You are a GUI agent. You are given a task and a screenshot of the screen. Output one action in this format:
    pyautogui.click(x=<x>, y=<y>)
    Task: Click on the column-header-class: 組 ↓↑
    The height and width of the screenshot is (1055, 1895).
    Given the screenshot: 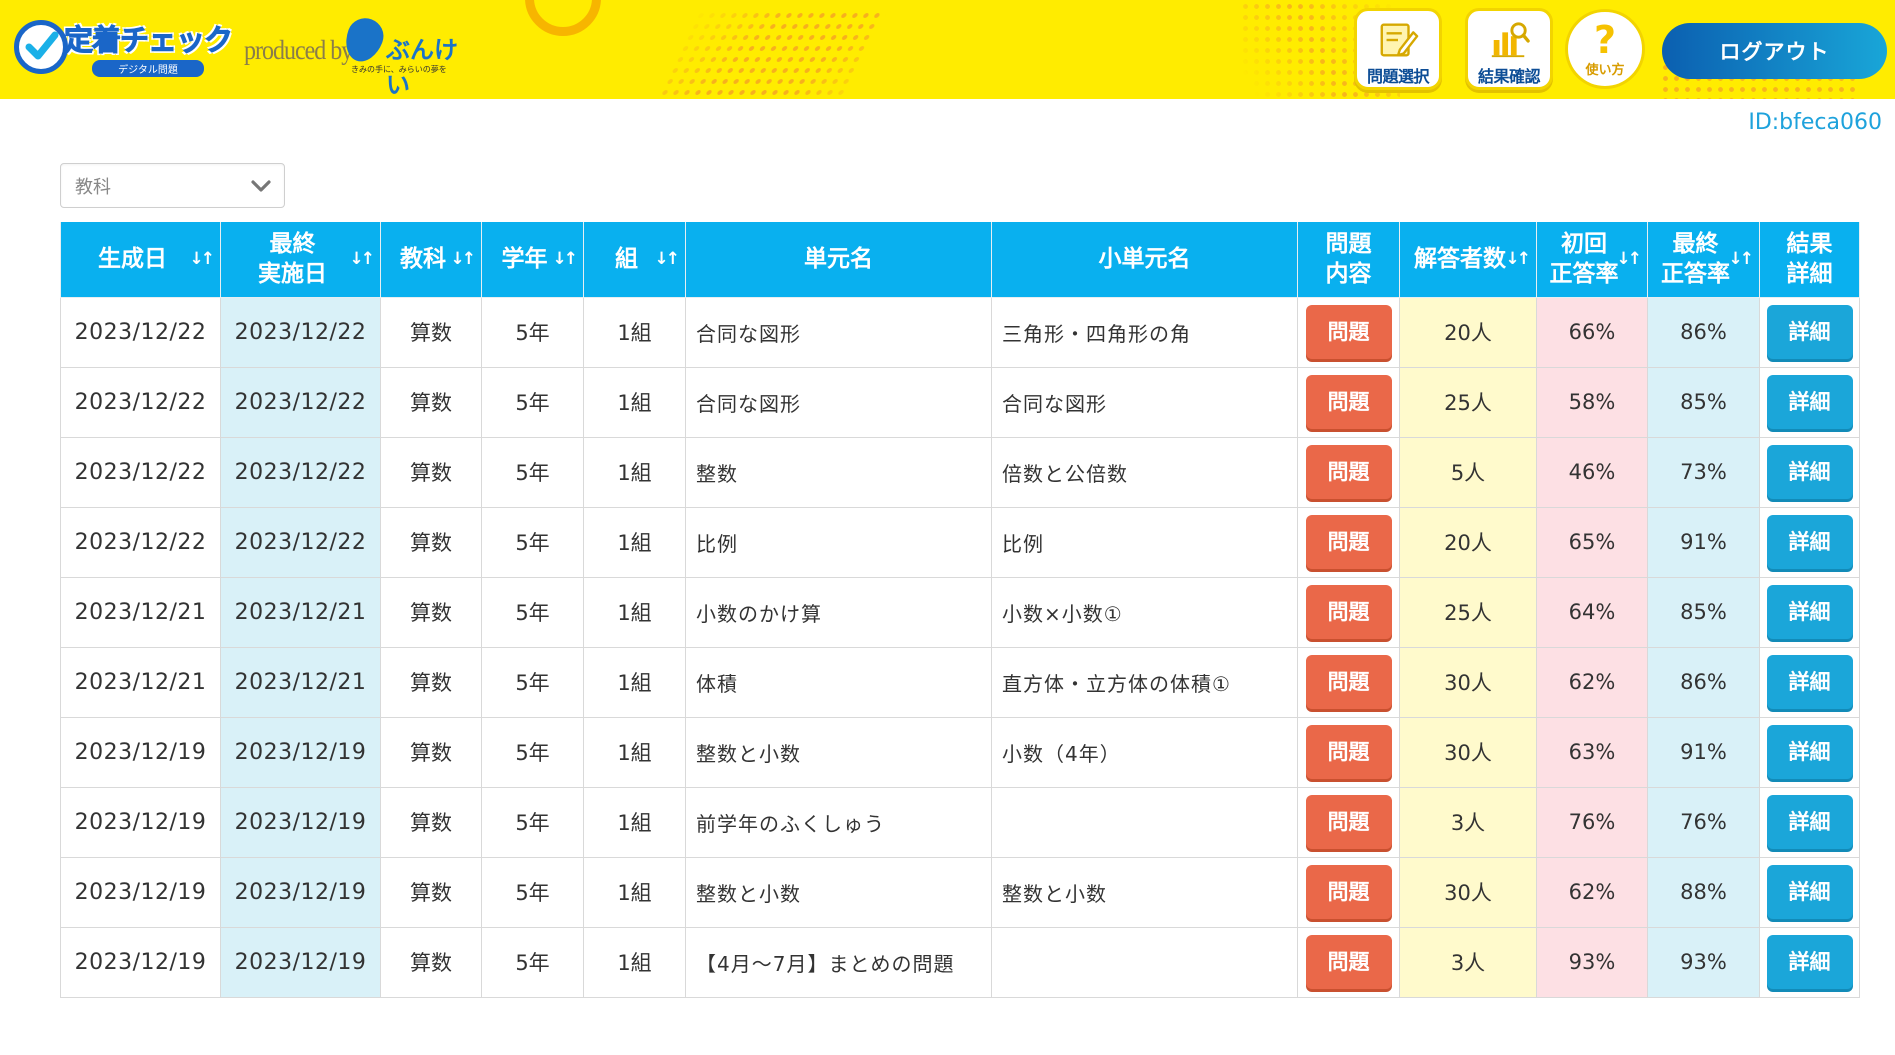 What is the action you would take?
    pyautogui.click(x=634, y=260)
    